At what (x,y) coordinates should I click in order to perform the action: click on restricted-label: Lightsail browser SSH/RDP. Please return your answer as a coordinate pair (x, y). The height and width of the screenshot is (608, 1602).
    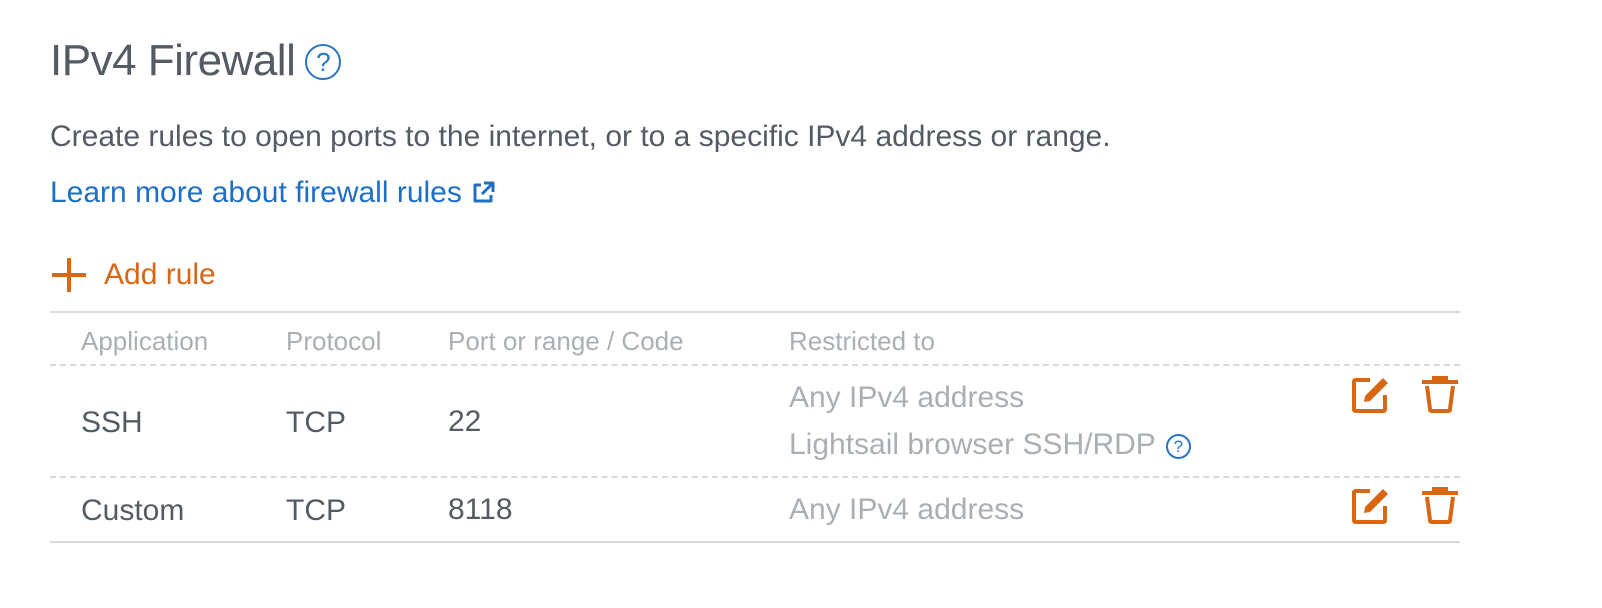
    Looking at the image, I should click on (972, 444).